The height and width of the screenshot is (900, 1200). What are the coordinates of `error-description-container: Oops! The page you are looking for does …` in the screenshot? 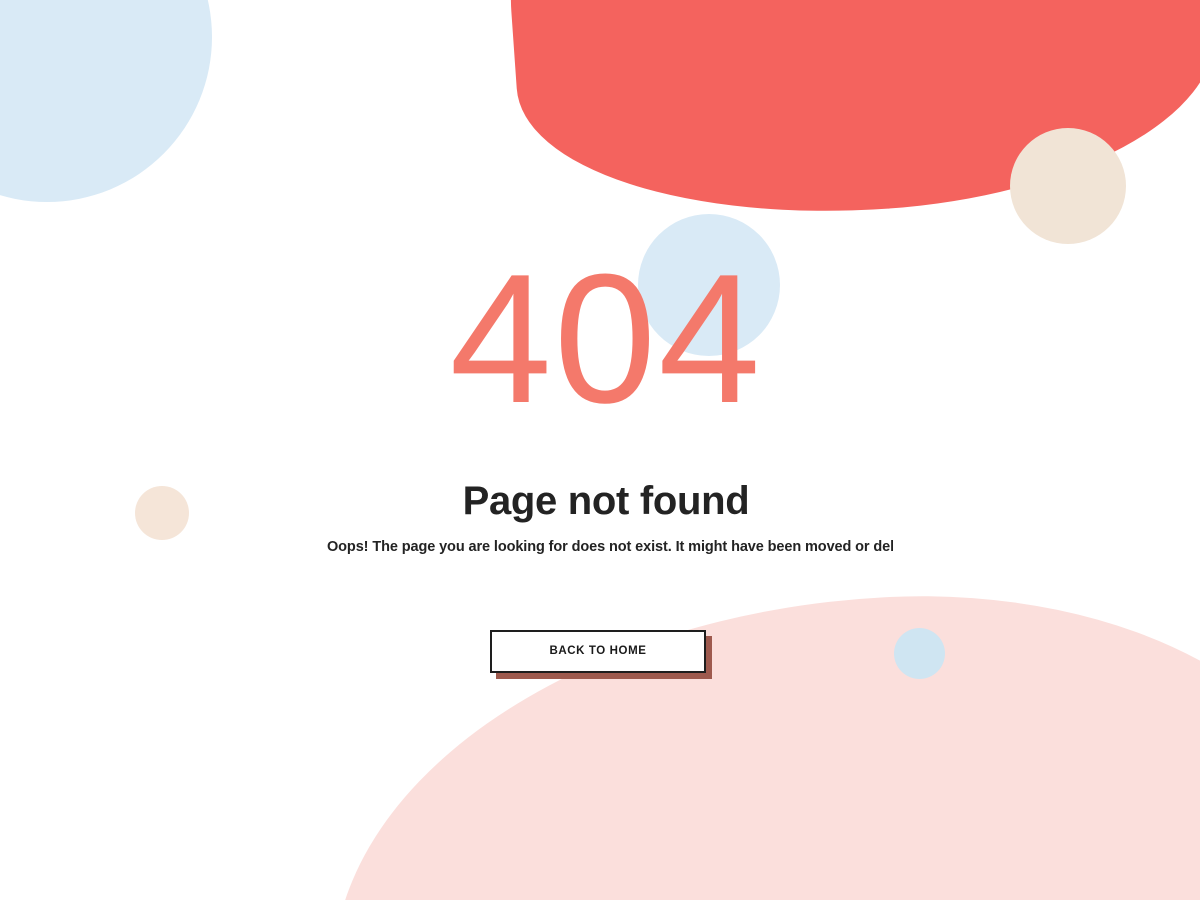 It's located at (610, 548).